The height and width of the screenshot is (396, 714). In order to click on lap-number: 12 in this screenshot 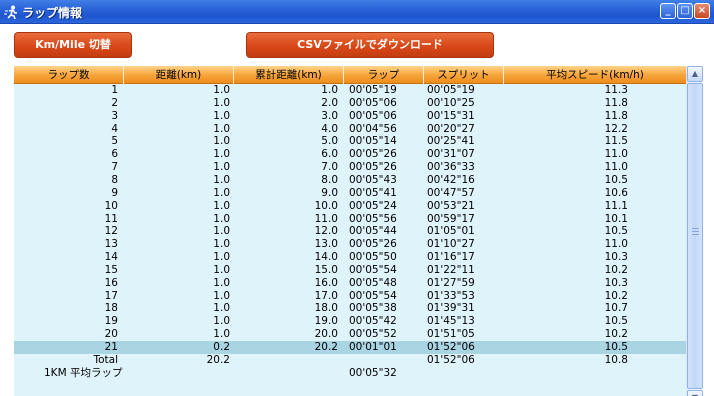, I will do `click(111, 231)`.